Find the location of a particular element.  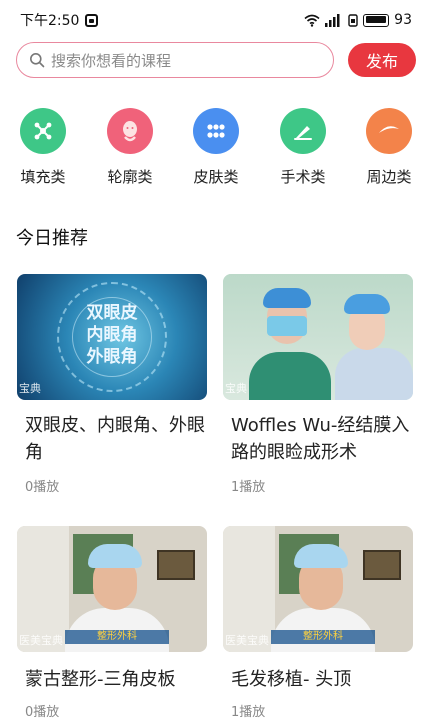

thumb-text-line: 双眼皮 is located at coordinates (112, 313).